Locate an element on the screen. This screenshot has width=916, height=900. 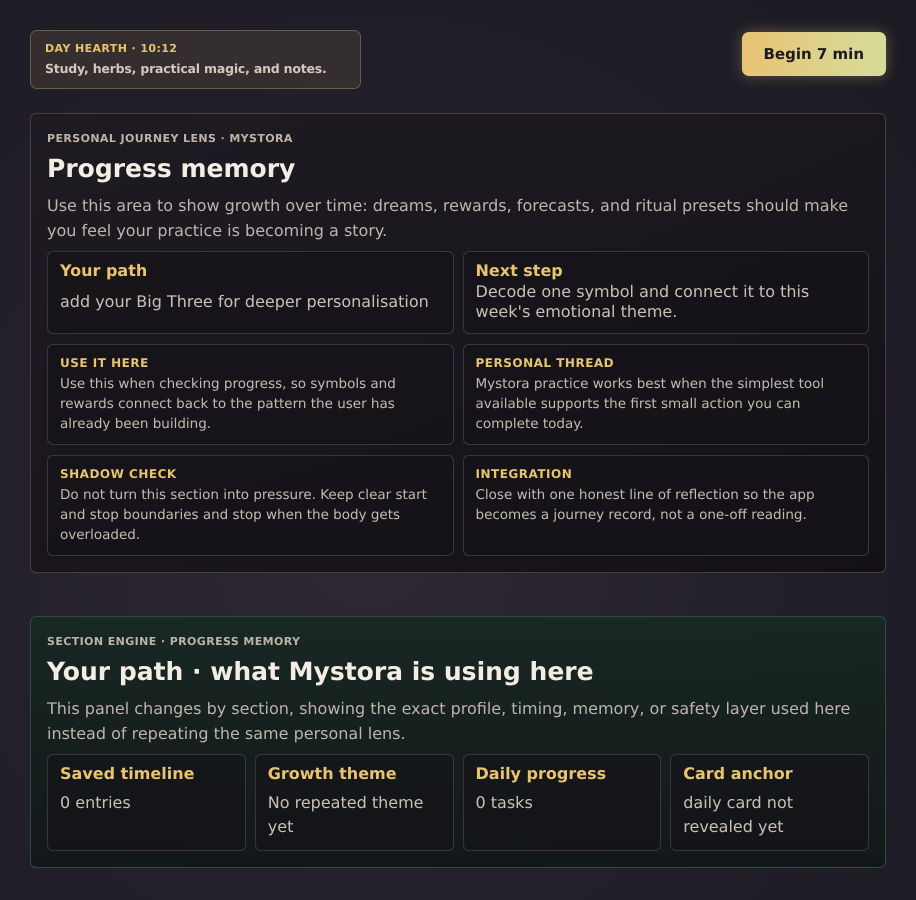
stat-title: Card anchor is located at coordinates (738, 773).